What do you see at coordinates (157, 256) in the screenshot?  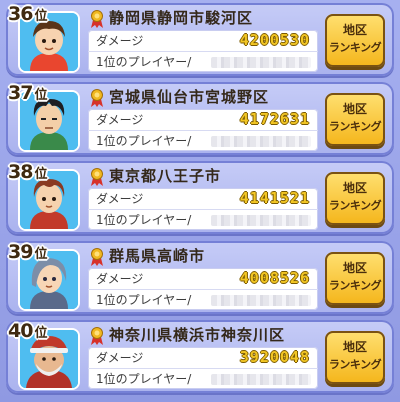 I see `region-name: 群馬県高崎市` at bounding box center [157, 256].